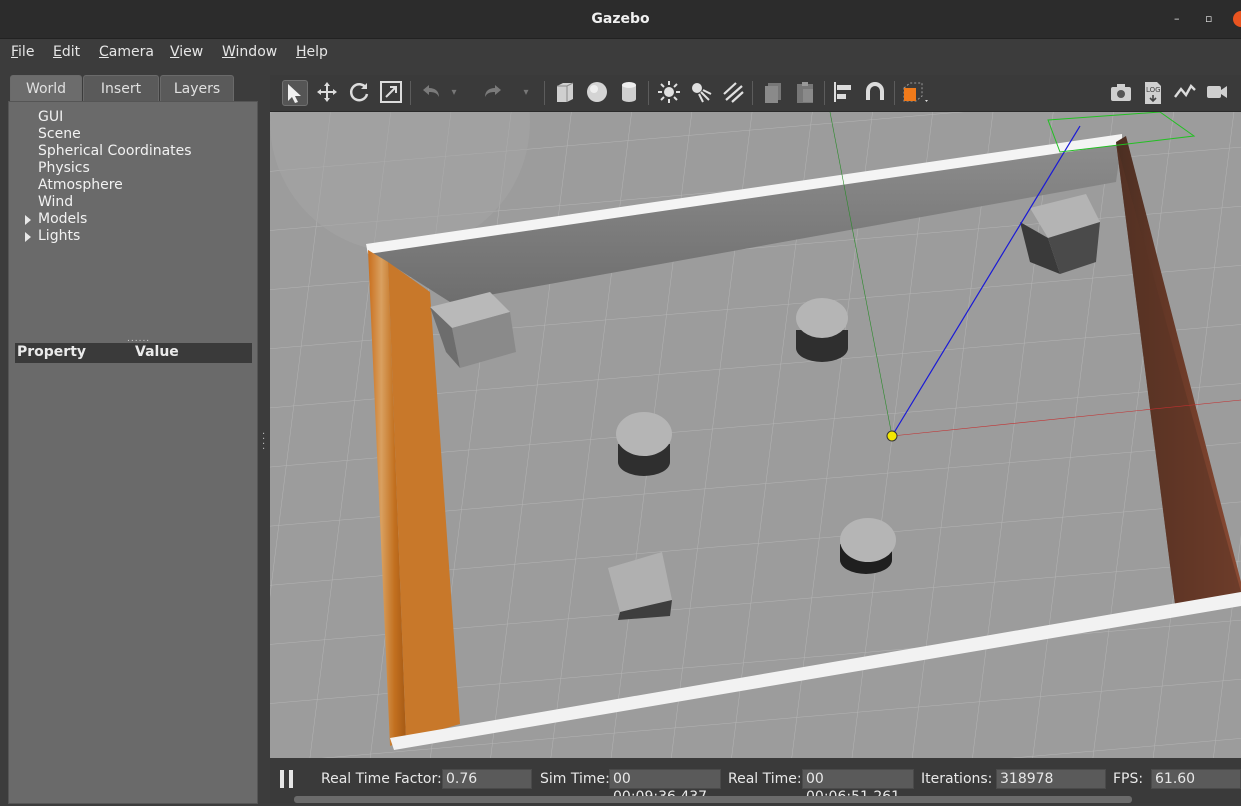  What do you see at coordinates (733, 93) in the screenshot?
I see `directional-light-icon` at bounding box center [733, 93].